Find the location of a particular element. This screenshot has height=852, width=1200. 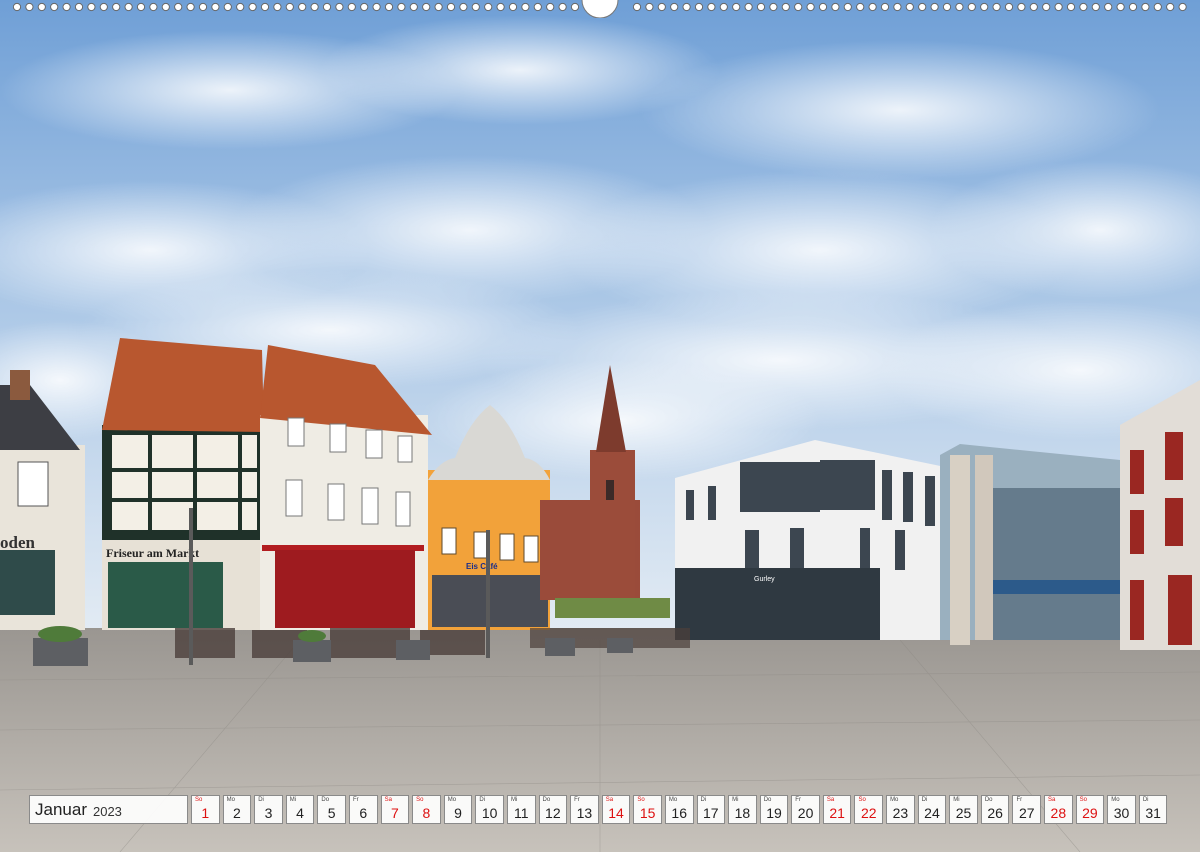

day-cell: Mi 25 is located at coordinates (963, 809).